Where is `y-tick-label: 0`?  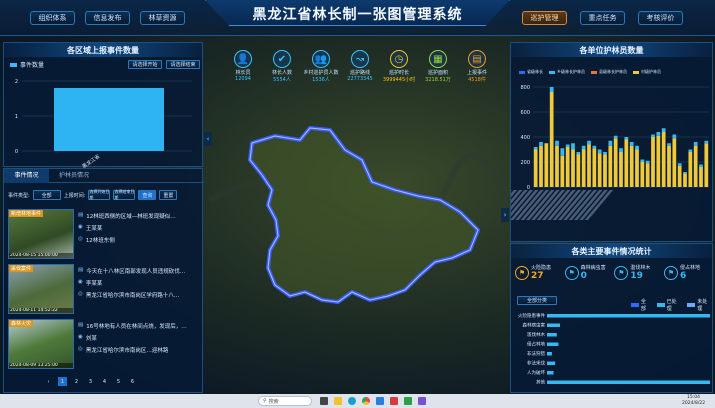 y-tick-label: 0 is located at coordinates (16, 152).